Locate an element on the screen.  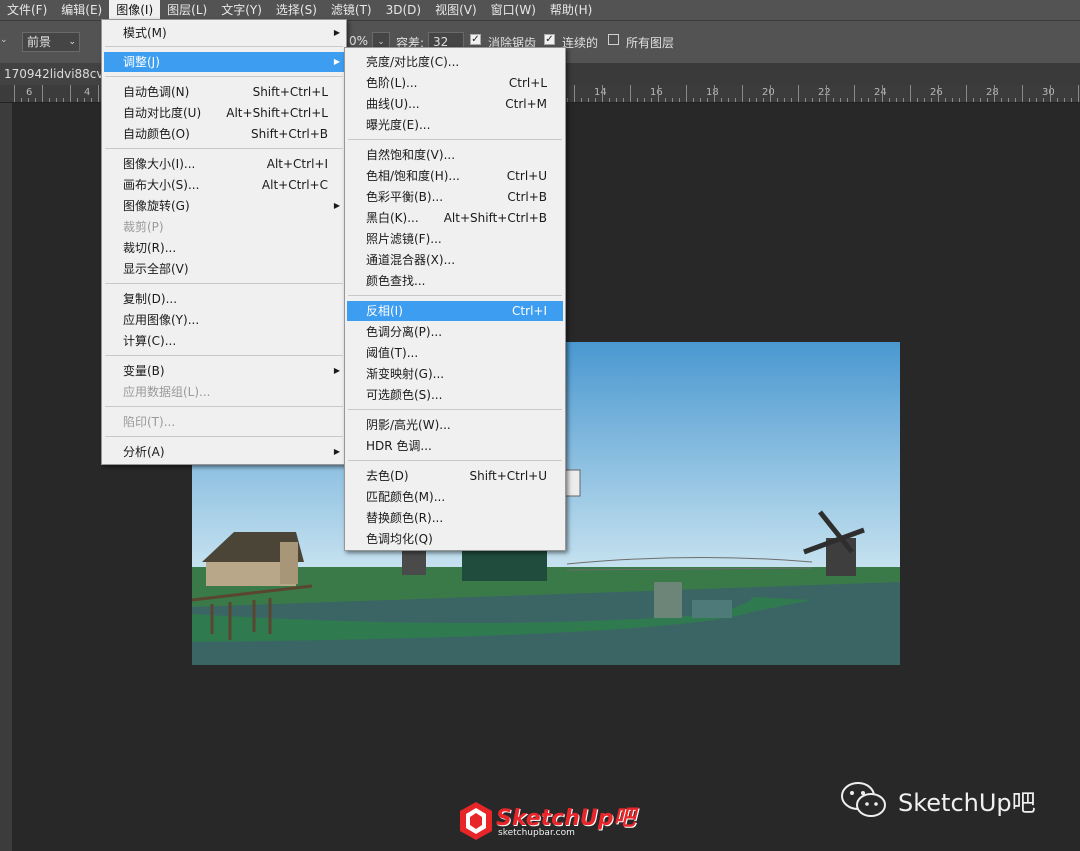
menu-view: 视图(V) is located at coordinates (456, 10).